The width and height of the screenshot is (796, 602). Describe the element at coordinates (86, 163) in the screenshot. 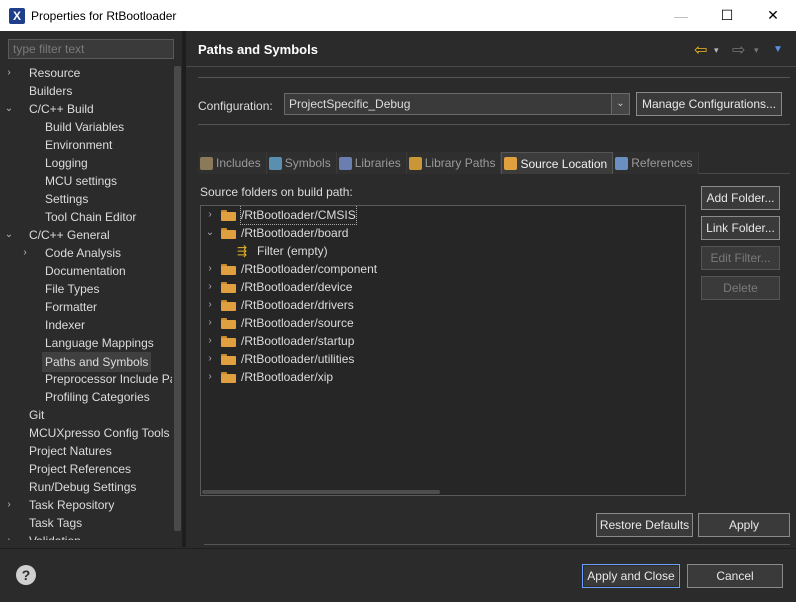

I see `tree-item: Logging` at that location.